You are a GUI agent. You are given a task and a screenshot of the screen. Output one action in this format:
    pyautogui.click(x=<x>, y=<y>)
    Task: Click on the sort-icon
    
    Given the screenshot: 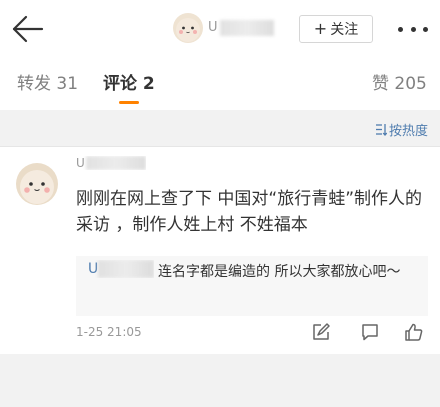 What is the action you would take?
    pyautogui.click(x=381, y=129)
    